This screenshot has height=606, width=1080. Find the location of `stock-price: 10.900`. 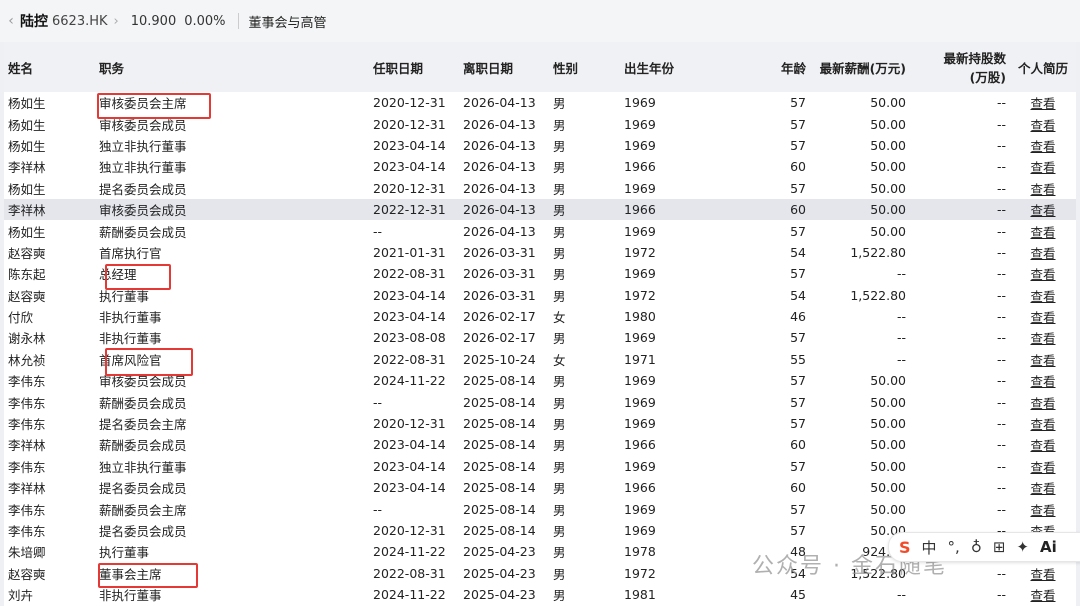

stock-price: 10.900 is located at coordinates (153, 21).